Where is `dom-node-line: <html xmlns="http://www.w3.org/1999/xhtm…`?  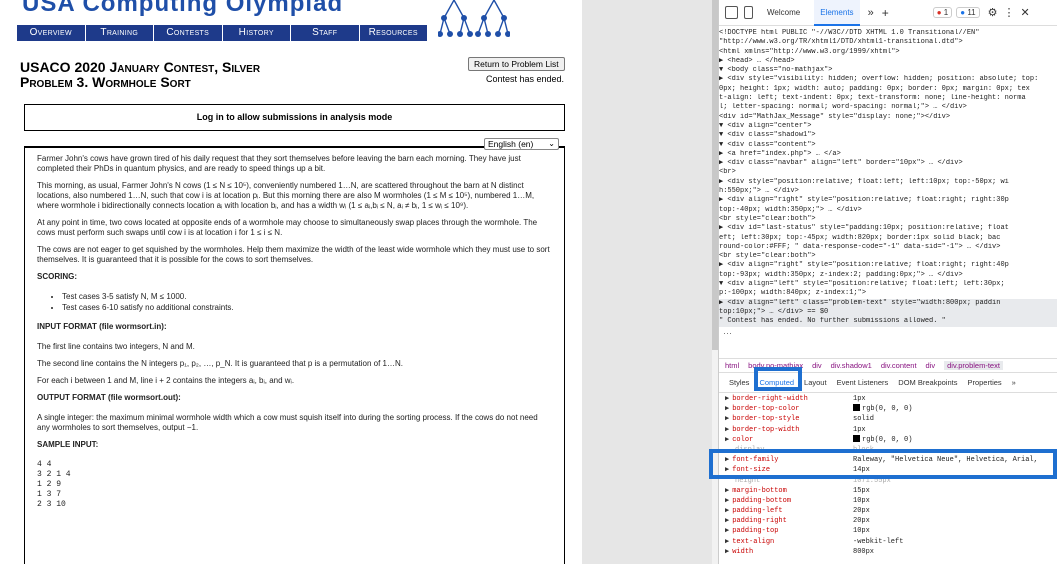 dom-node-line: <html xmlns="http://www.w3.org/1999/xhtm… is located at coordinates (888, 52).